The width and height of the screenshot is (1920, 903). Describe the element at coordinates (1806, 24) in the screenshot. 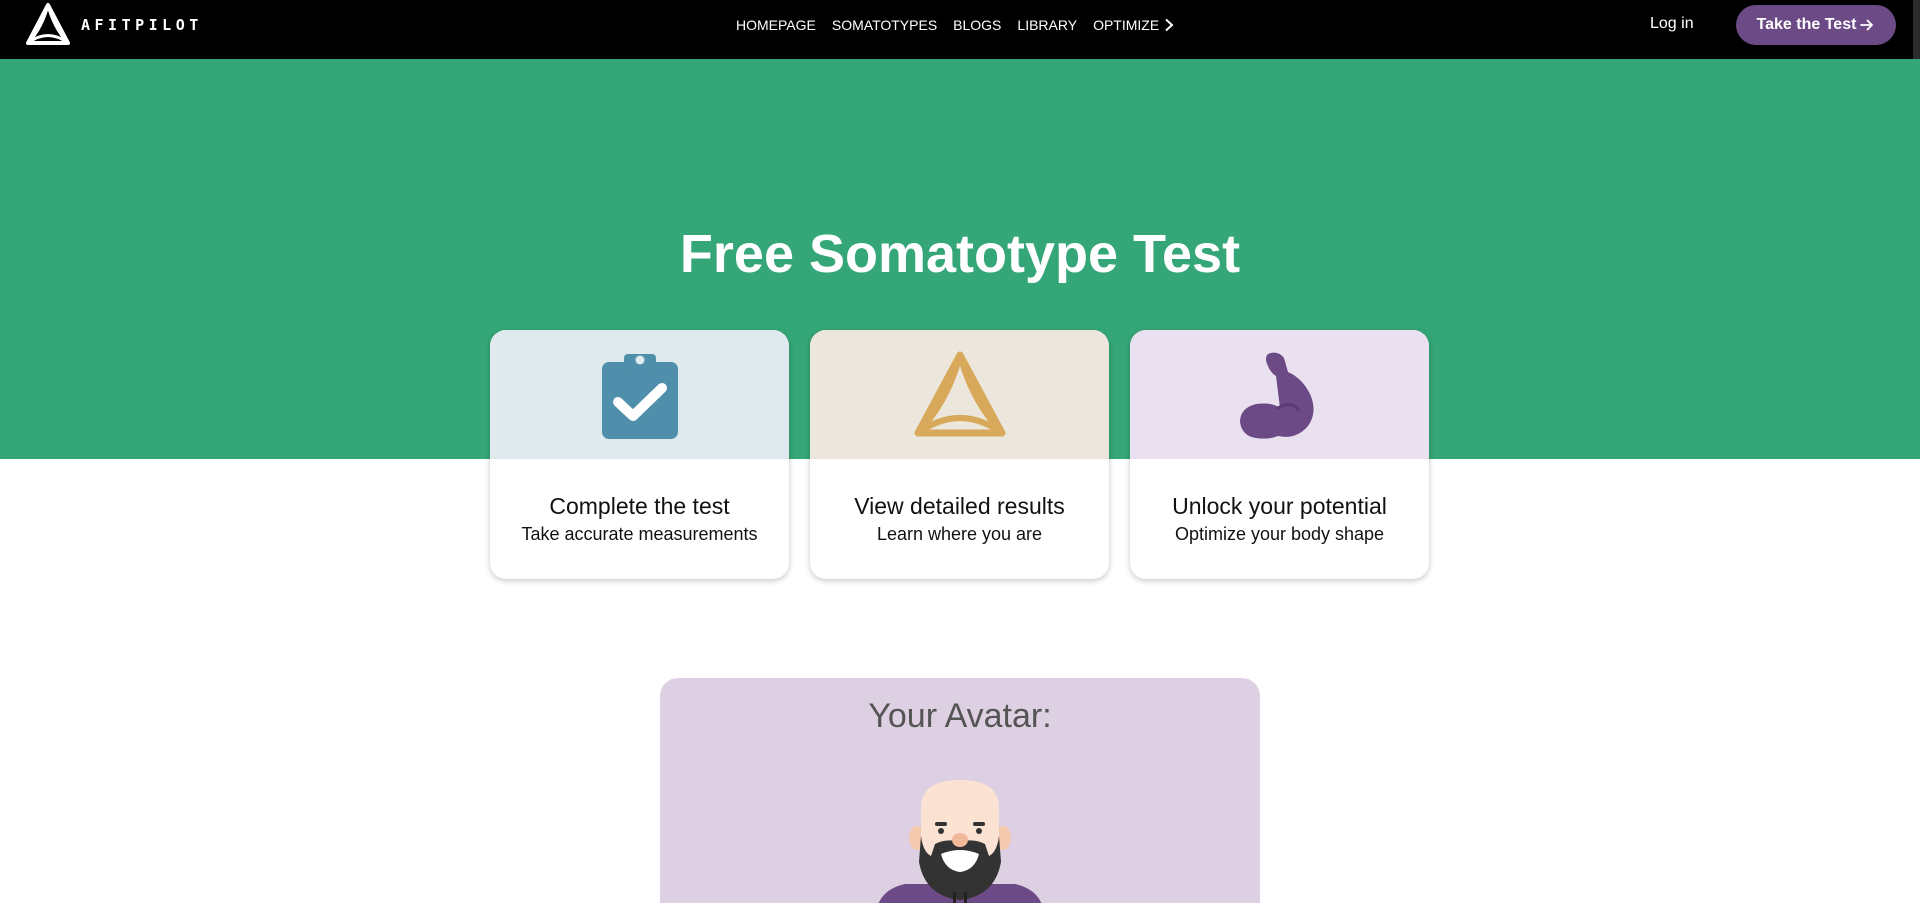

I see `take-test-label: Take the Test` at that location.